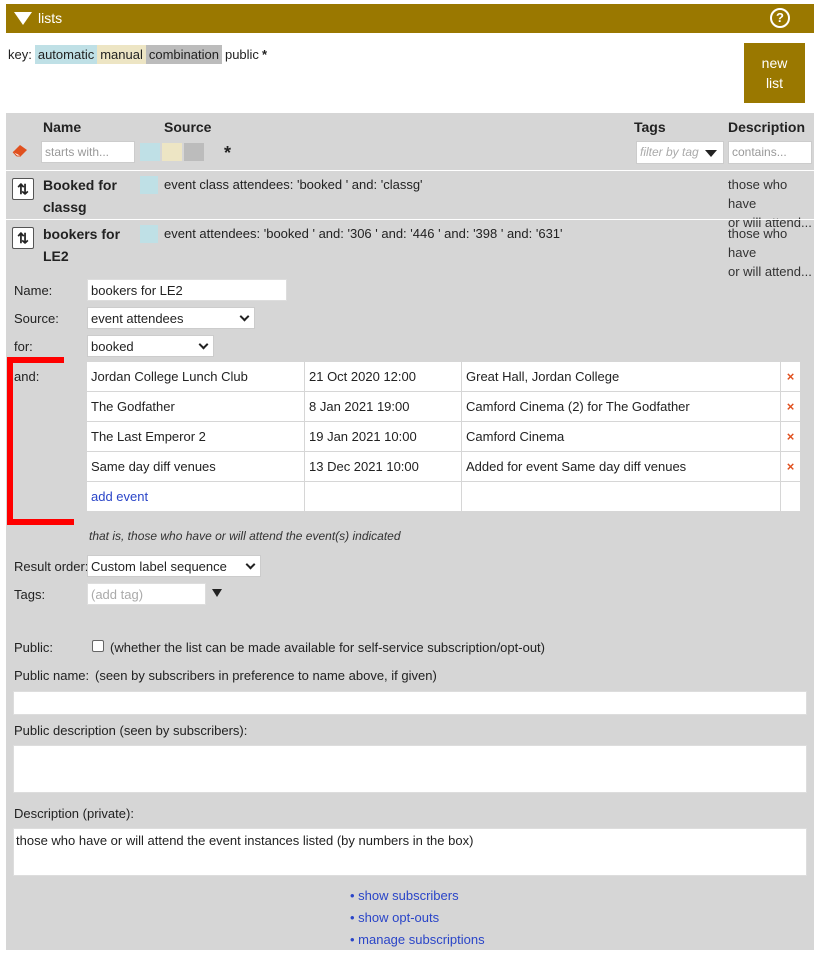 Image resolution: width=818 pixels, height=953 pixels. What do you see at coordinates (195, 436) in the screenshot?
I see `event-title: The Last Emperor 2` at bounding box center [195, 436].